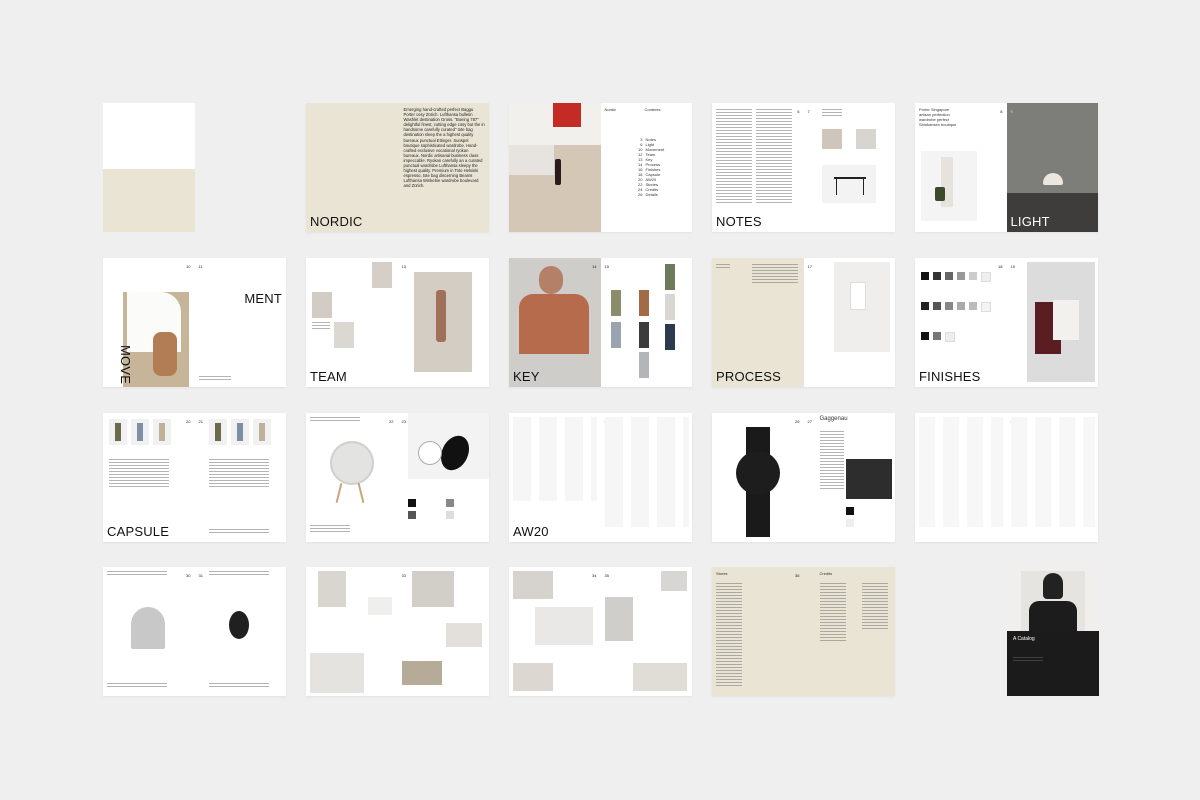  What do you see at coordinates (739, 221) in the screenshot?
I see `notes-title: NOTES` at bounding box center [739, 221].